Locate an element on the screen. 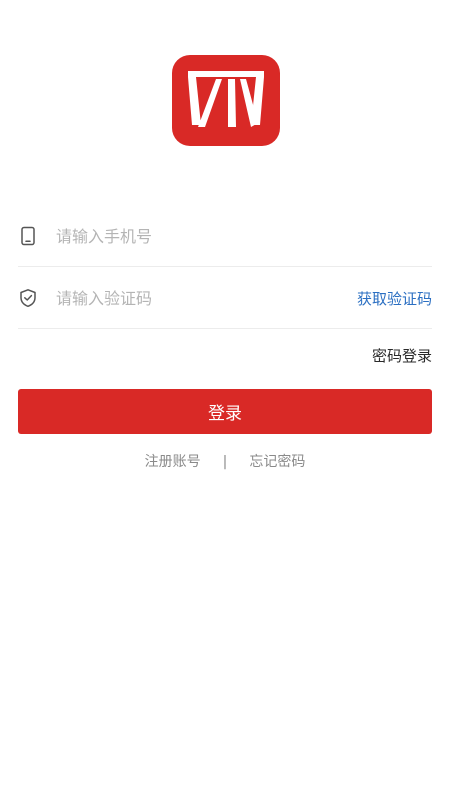 The image size is (450, 800). phone-icon is located at coordinates (28, 236).